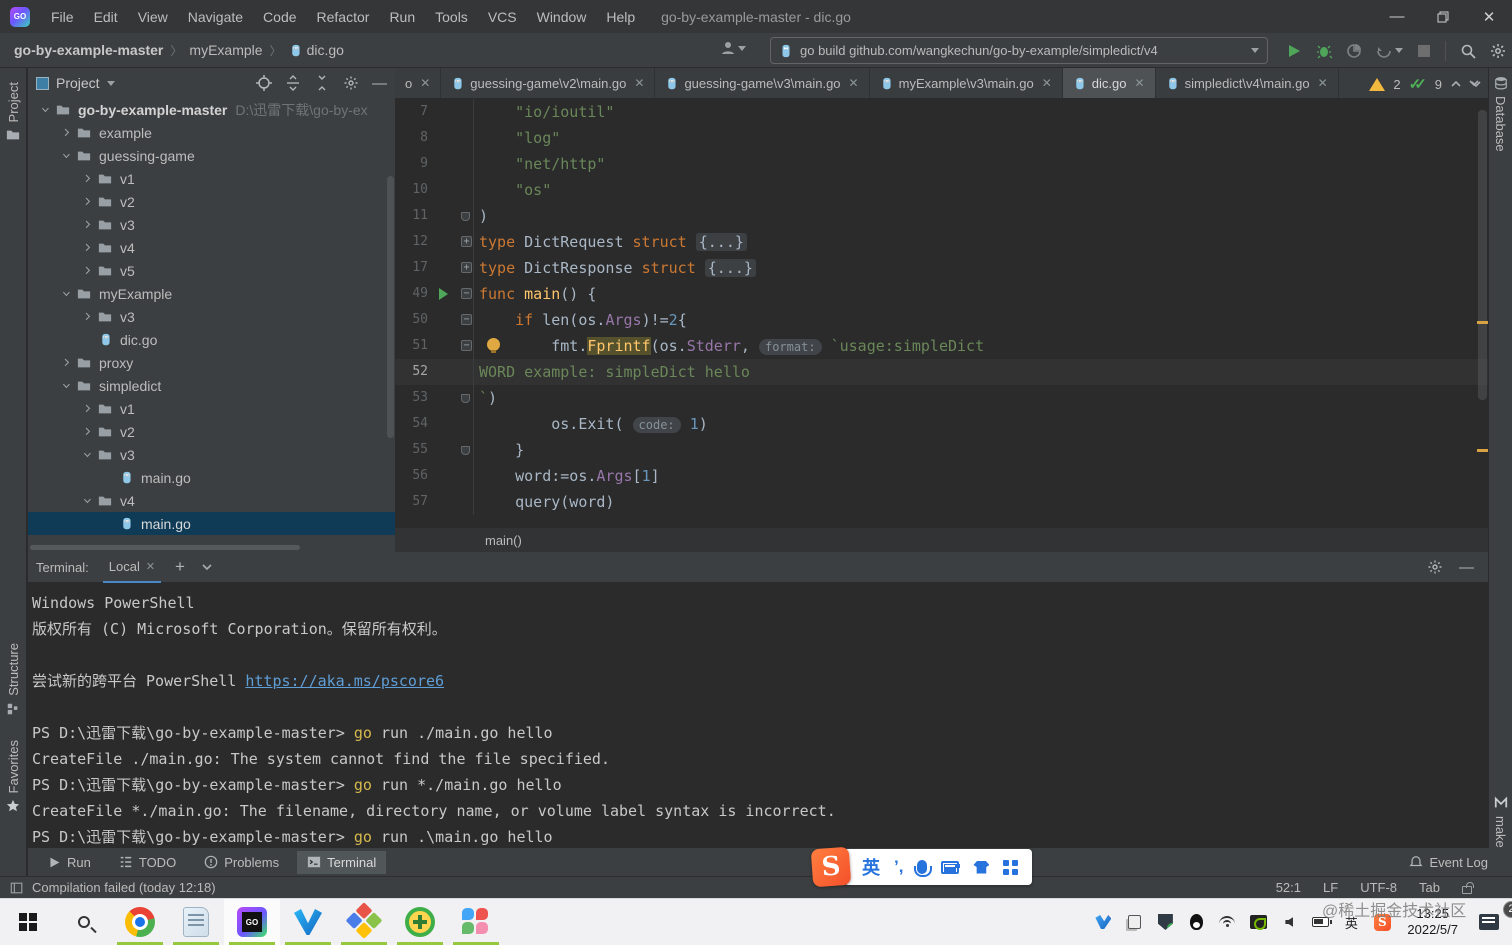  Describe the element at coordinates (620, 17) in the screenshot. I see `menu-help: Help` at that location.